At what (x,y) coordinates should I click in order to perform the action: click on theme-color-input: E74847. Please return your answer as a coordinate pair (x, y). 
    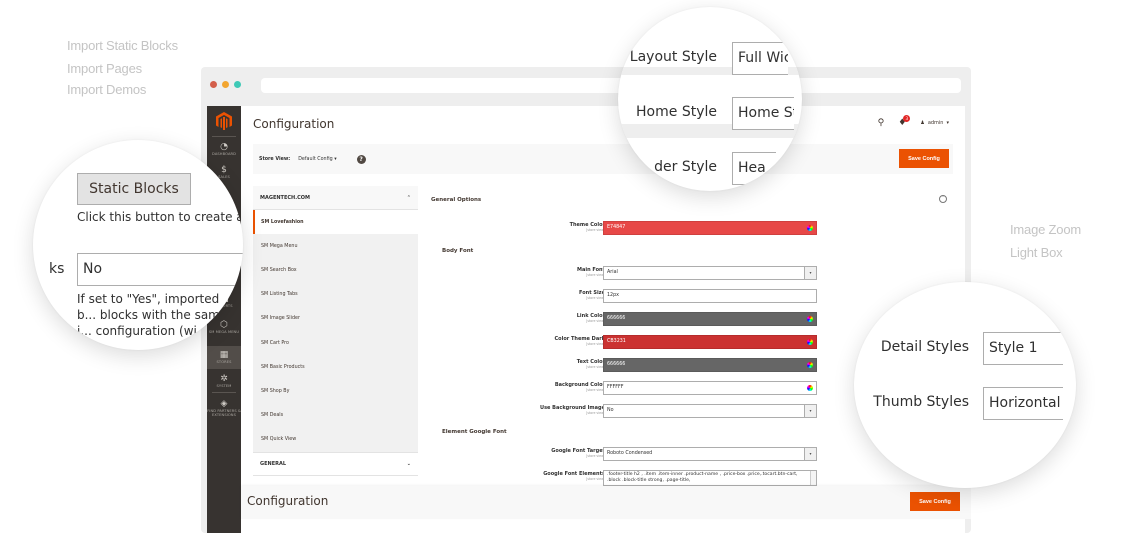
    Looking at the image, I should click on (710, 228).